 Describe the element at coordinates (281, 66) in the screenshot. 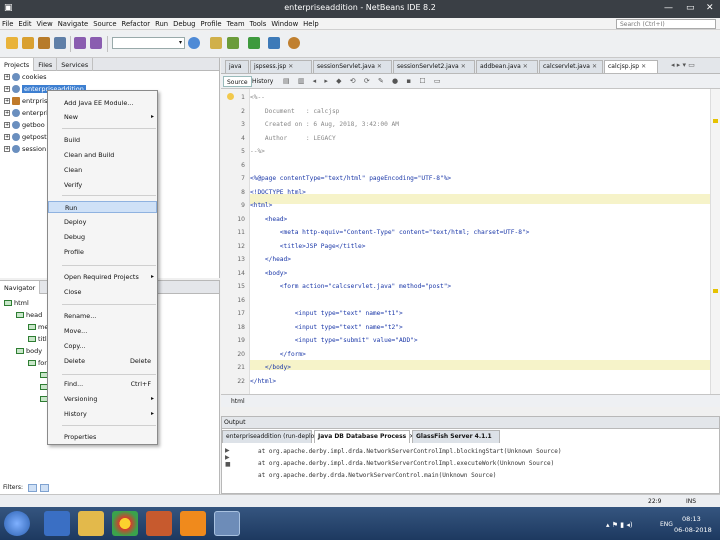

I see `editor-tab: jspsess.jsp ✕` at that location.